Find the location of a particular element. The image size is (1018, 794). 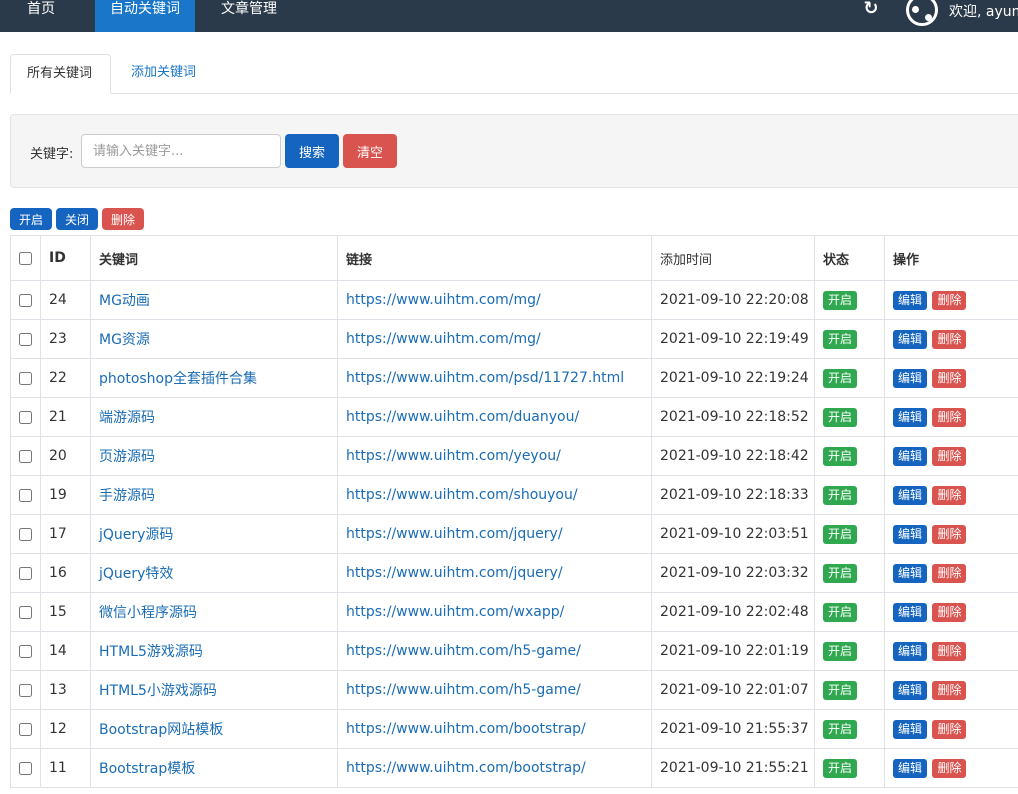

row-url-link: https://www.uihtm.com/wxapp/ is located at coordinates (494, 612).